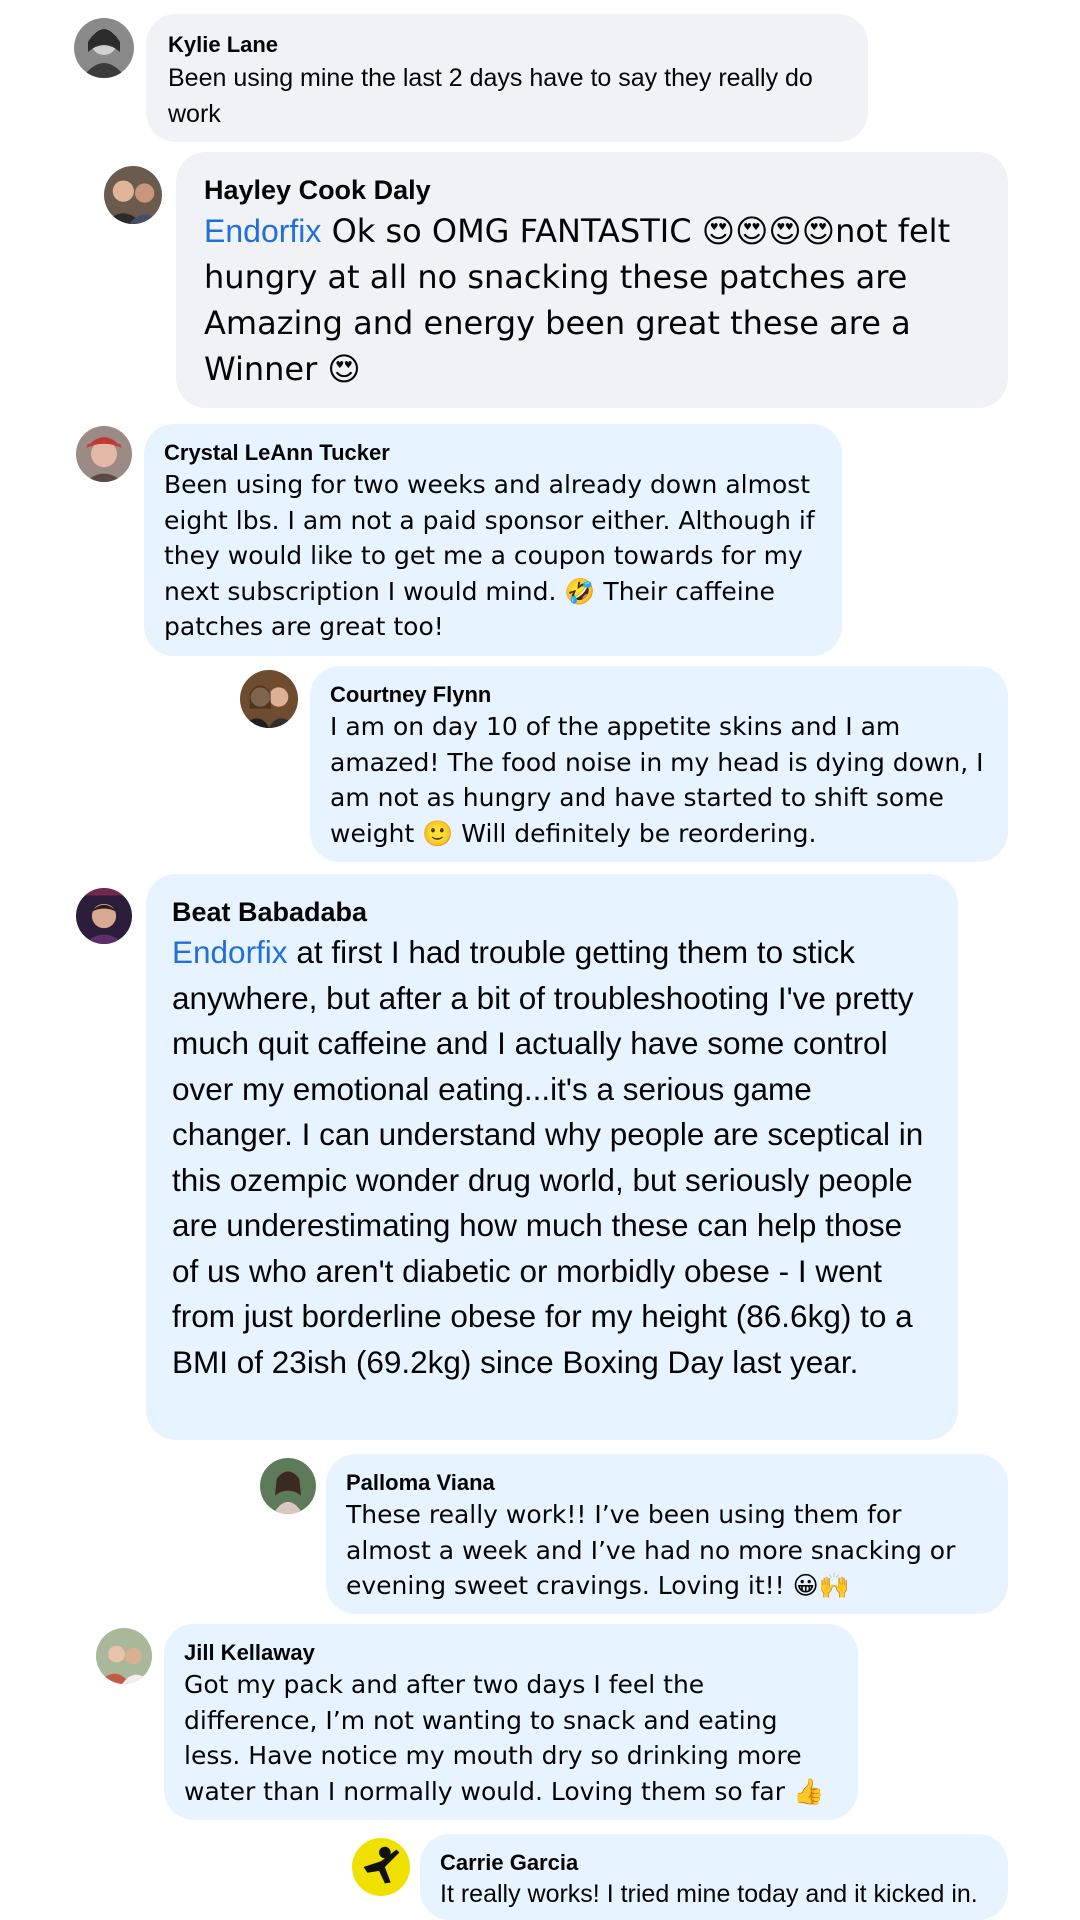  What do you see at coordinates (659, 694) in the screenshot?
I see `commenter-name: Courtney Flynn` at bounding box center [659, 694].